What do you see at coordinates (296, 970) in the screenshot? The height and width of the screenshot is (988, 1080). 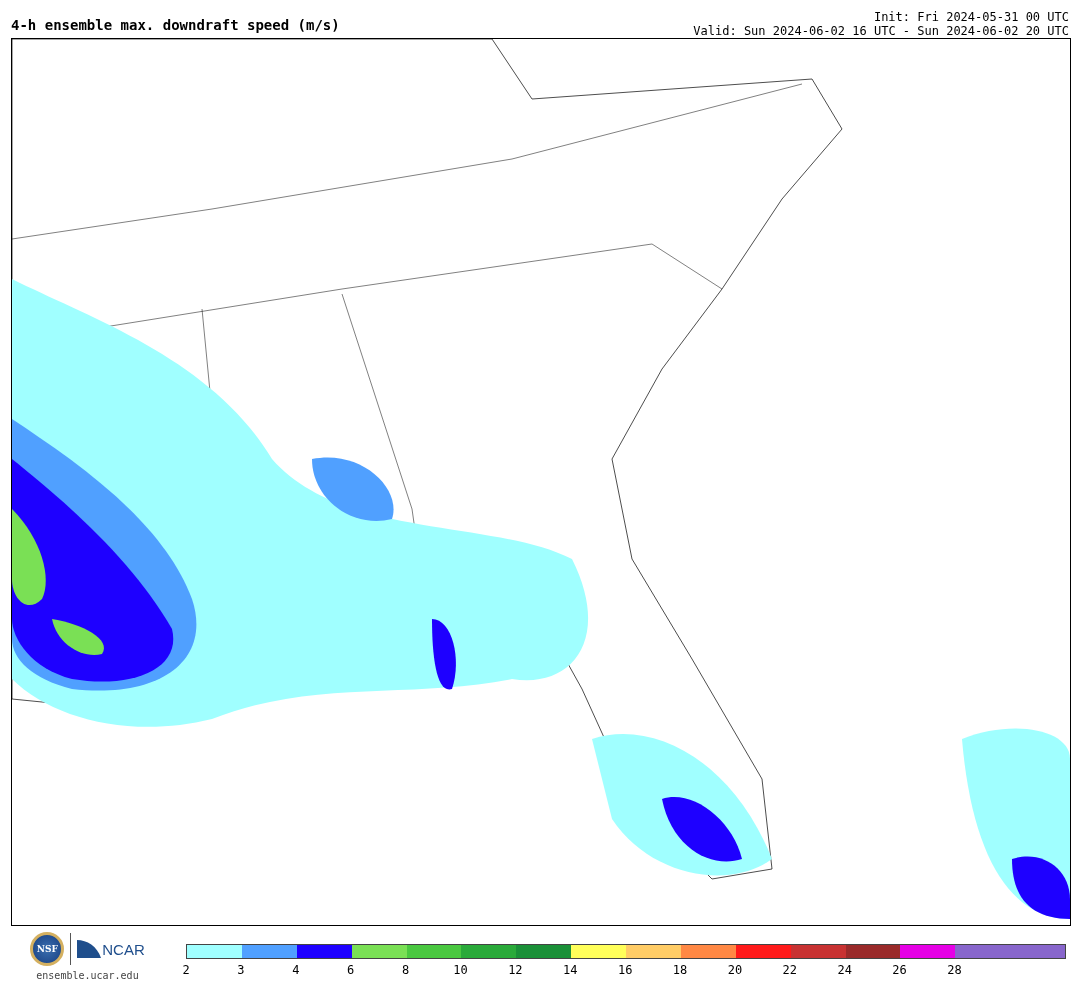 I see `colorbar-label: 4` at bounding box center [296, 970].